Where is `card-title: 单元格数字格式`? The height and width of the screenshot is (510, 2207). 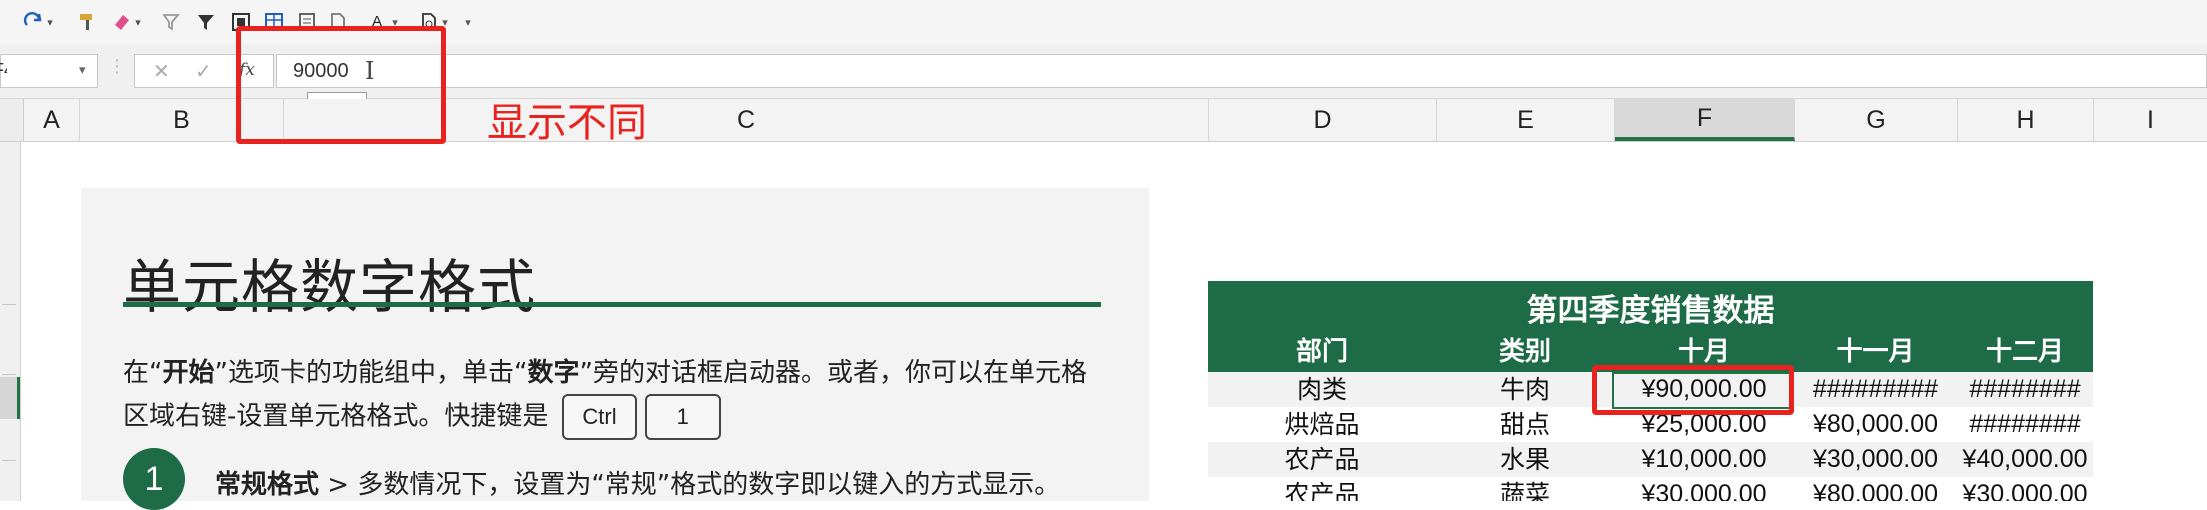
card-title: 单元格数字格式 is located at coordinates (330, 287).